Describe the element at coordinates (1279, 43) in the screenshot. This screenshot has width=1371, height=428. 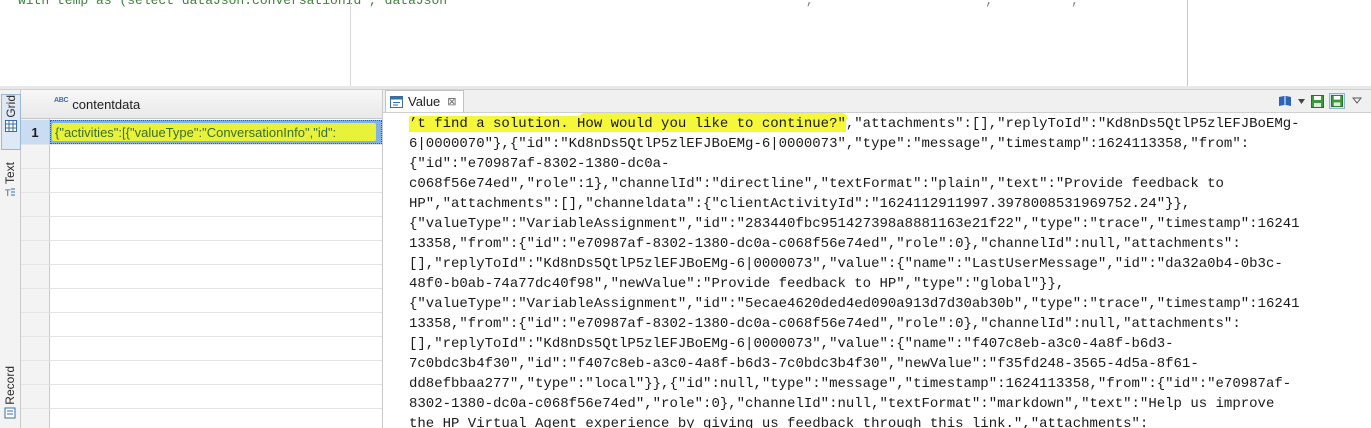
I see `editor-side-area` at that location.